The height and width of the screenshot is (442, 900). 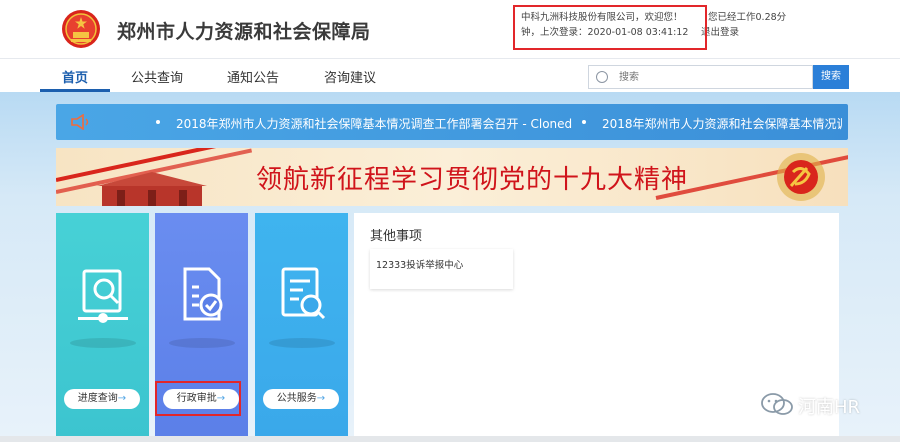 I want to click on slogan-text: 领航新征程学习贯彻党的十九大精神, so click(x=472, y=180).